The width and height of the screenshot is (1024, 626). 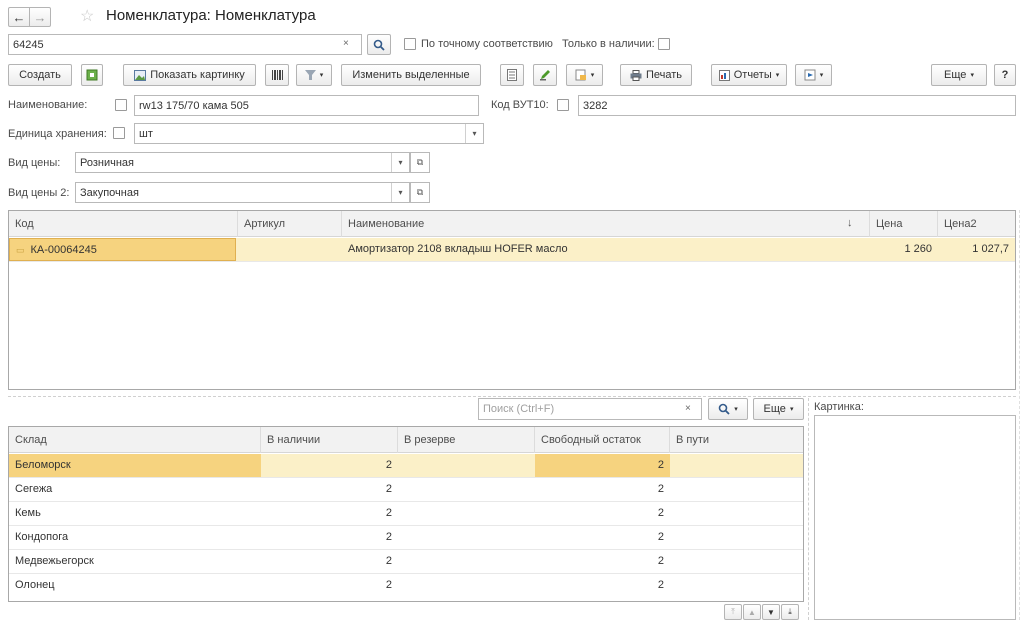 I want to click on in-stock-checkbox, so click(x=664, y=44).